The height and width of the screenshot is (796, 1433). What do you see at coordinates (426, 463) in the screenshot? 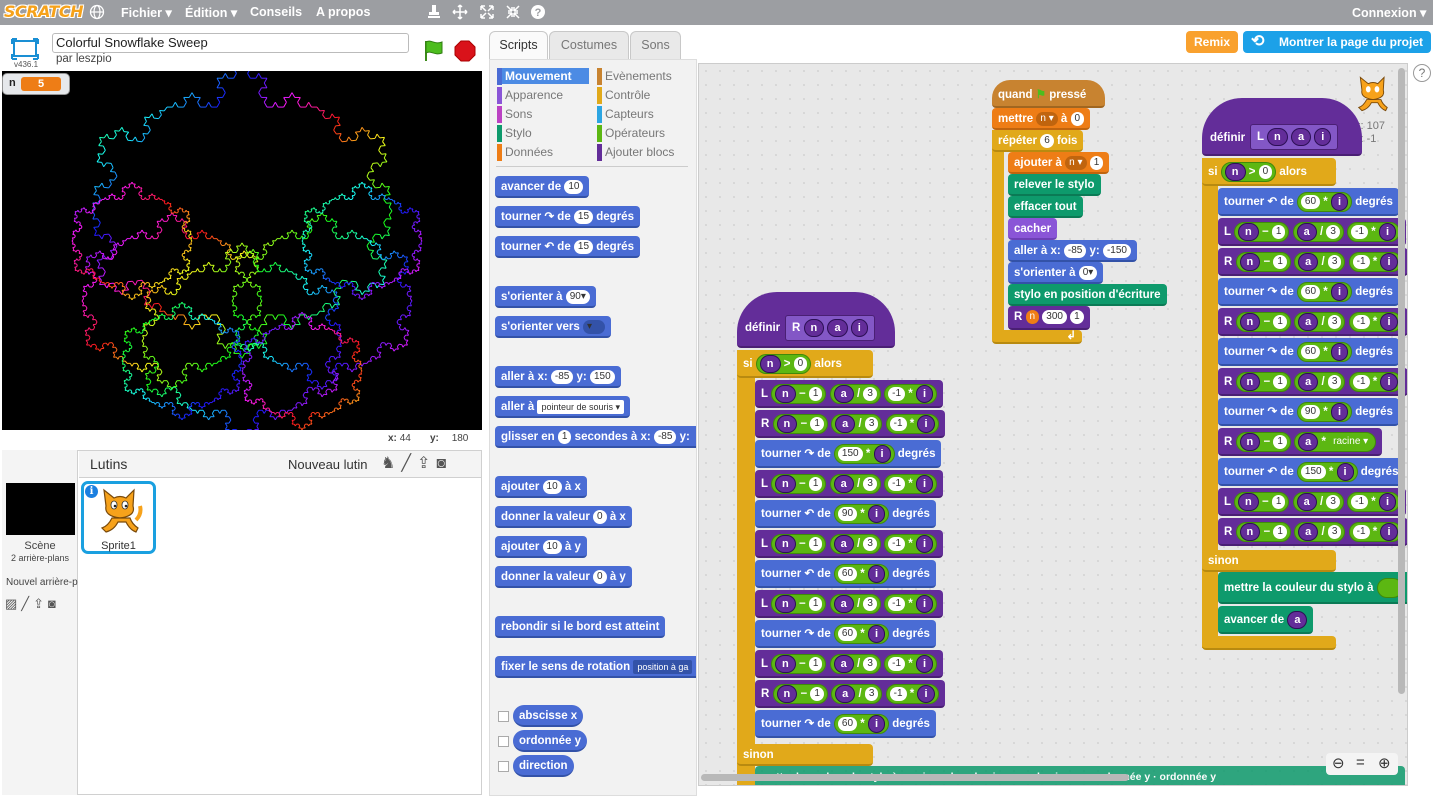
I see `upload-sprite-icon: ⇪` at bounding box center [426, 463].